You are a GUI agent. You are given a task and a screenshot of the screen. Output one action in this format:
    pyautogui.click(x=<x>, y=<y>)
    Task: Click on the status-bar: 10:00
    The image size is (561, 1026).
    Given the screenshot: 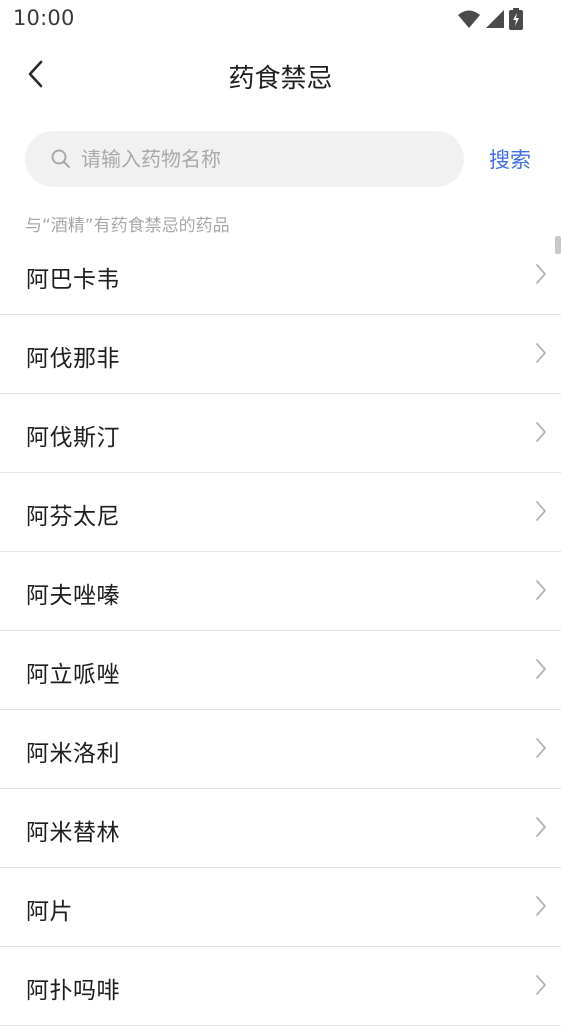 What is the action you would take?
    pyautogui.click(x=280, y=19)
    